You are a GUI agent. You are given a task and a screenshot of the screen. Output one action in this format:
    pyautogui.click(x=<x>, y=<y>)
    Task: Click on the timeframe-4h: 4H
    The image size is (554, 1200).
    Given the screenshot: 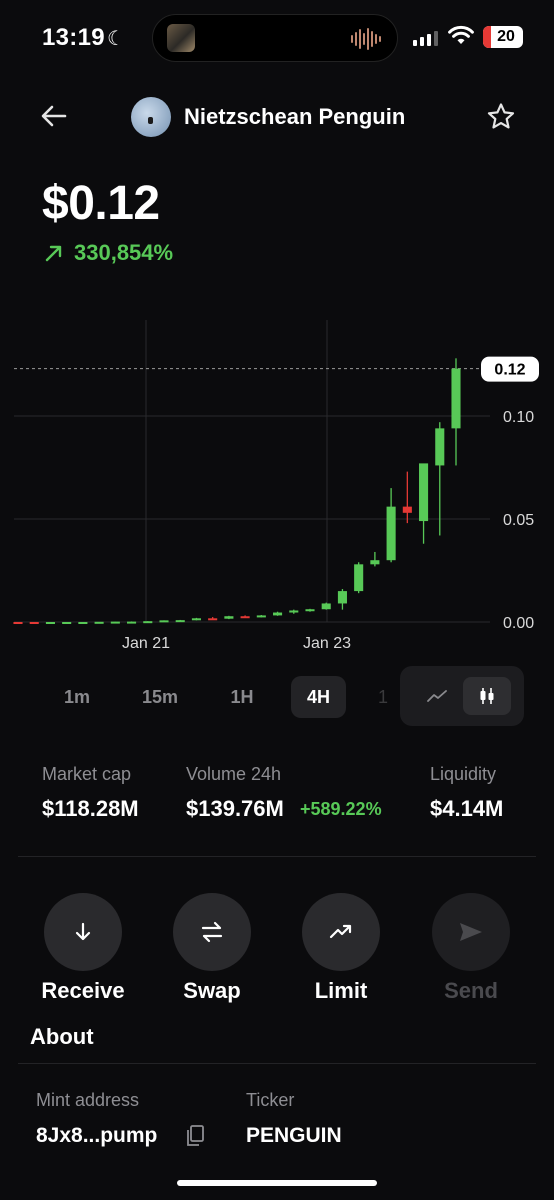 What is the action you would take?
    pyautogui.click(x=318, y=697)
    